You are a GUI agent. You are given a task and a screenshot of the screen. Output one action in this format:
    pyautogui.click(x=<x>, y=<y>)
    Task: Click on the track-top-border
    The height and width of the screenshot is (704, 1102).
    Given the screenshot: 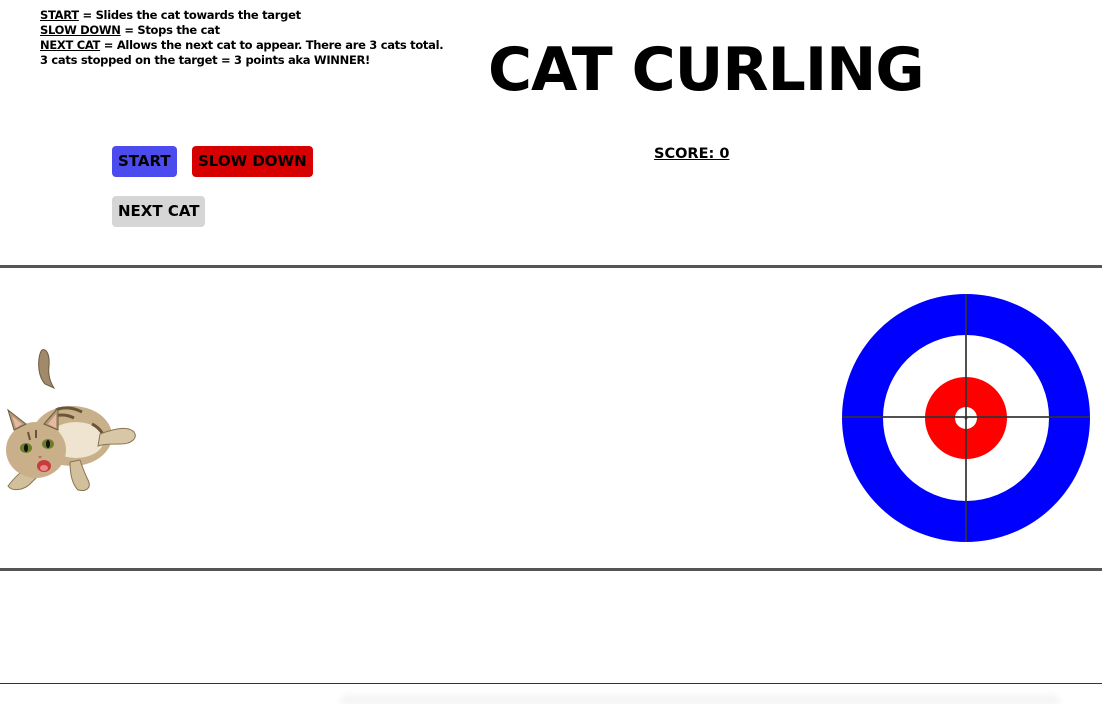 What is the action you would take?
    pyautogui.click(x=551, y=266)
    